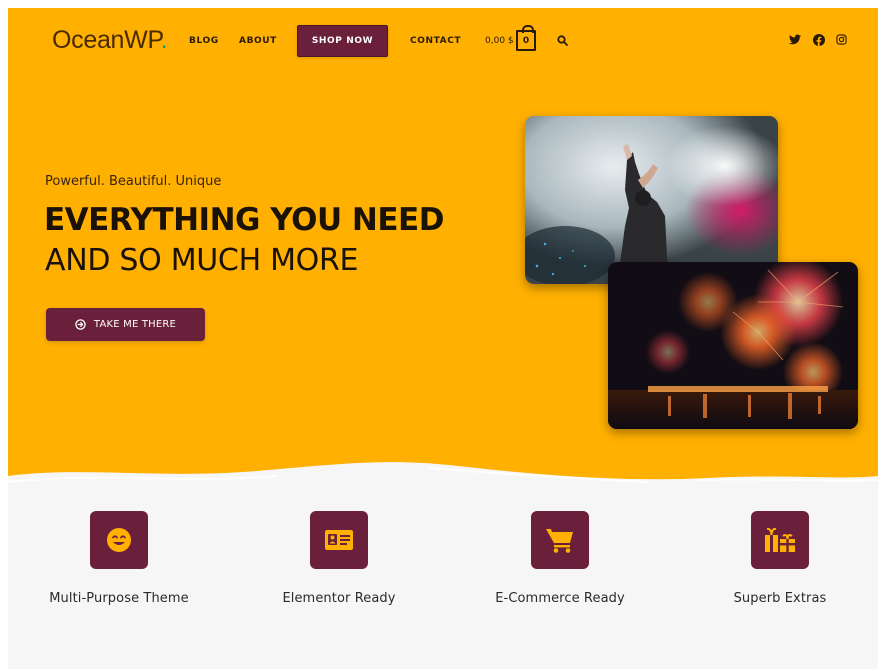  I want to click on twitter-icon, so click(795, 39).